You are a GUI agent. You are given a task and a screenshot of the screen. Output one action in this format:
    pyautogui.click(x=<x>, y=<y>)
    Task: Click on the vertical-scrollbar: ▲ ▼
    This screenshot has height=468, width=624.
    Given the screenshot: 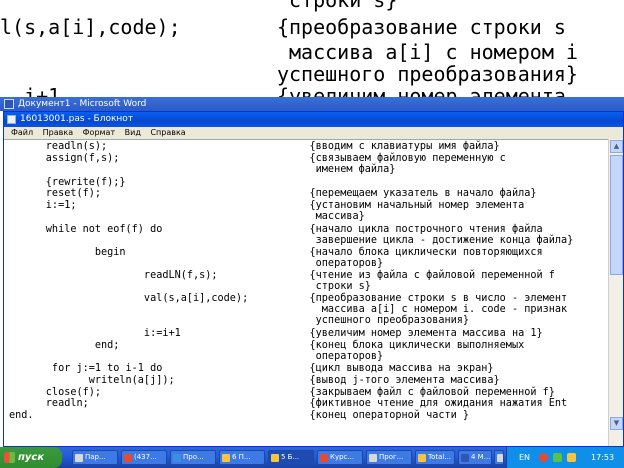 What is the action you would take?
    pyautogui.click(x=615, y=292)
    